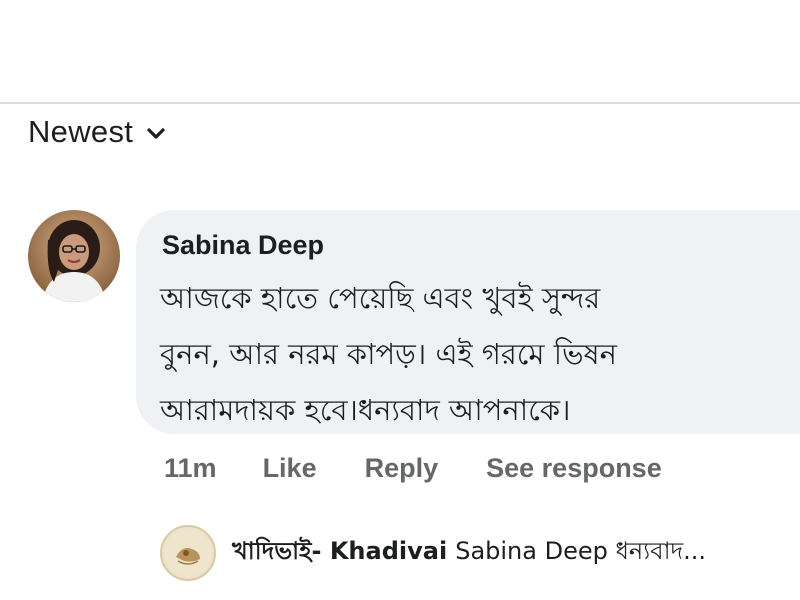  I want to click on reply-avatar, so click(188, 553).